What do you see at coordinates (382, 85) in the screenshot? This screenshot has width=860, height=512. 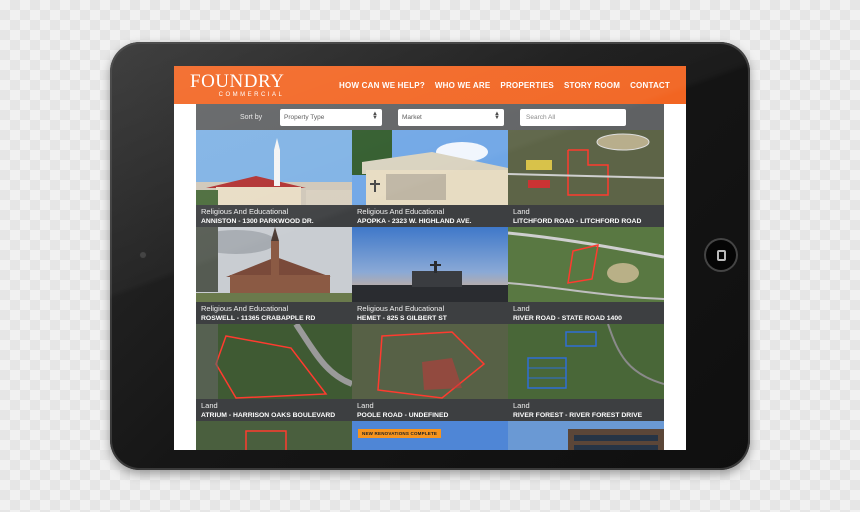 I see `nav-how-can-we-help: HOW CAN WE HELP?` at bounding box center [382, 85].